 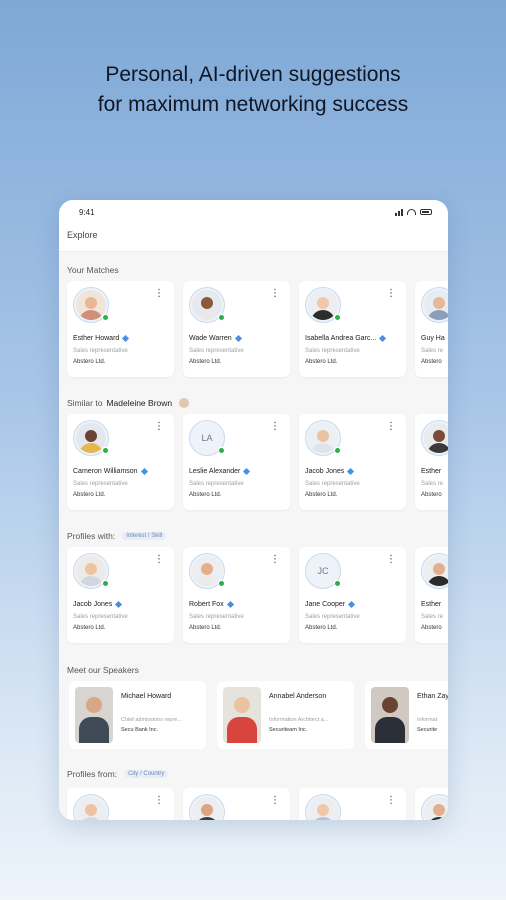 I want to click on avatar-initials: LA, so click(x=207, y=438).